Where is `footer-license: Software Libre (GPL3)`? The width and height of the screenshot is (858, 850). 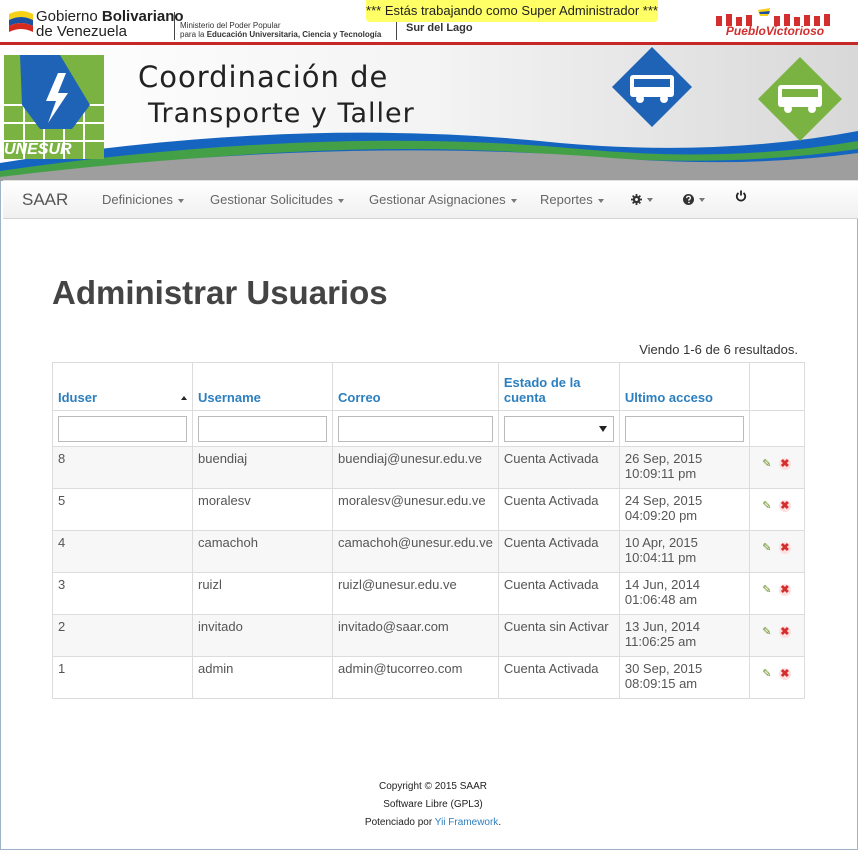
footer-license: Software Libre (GPL3) is located at coordinates (433, 804).